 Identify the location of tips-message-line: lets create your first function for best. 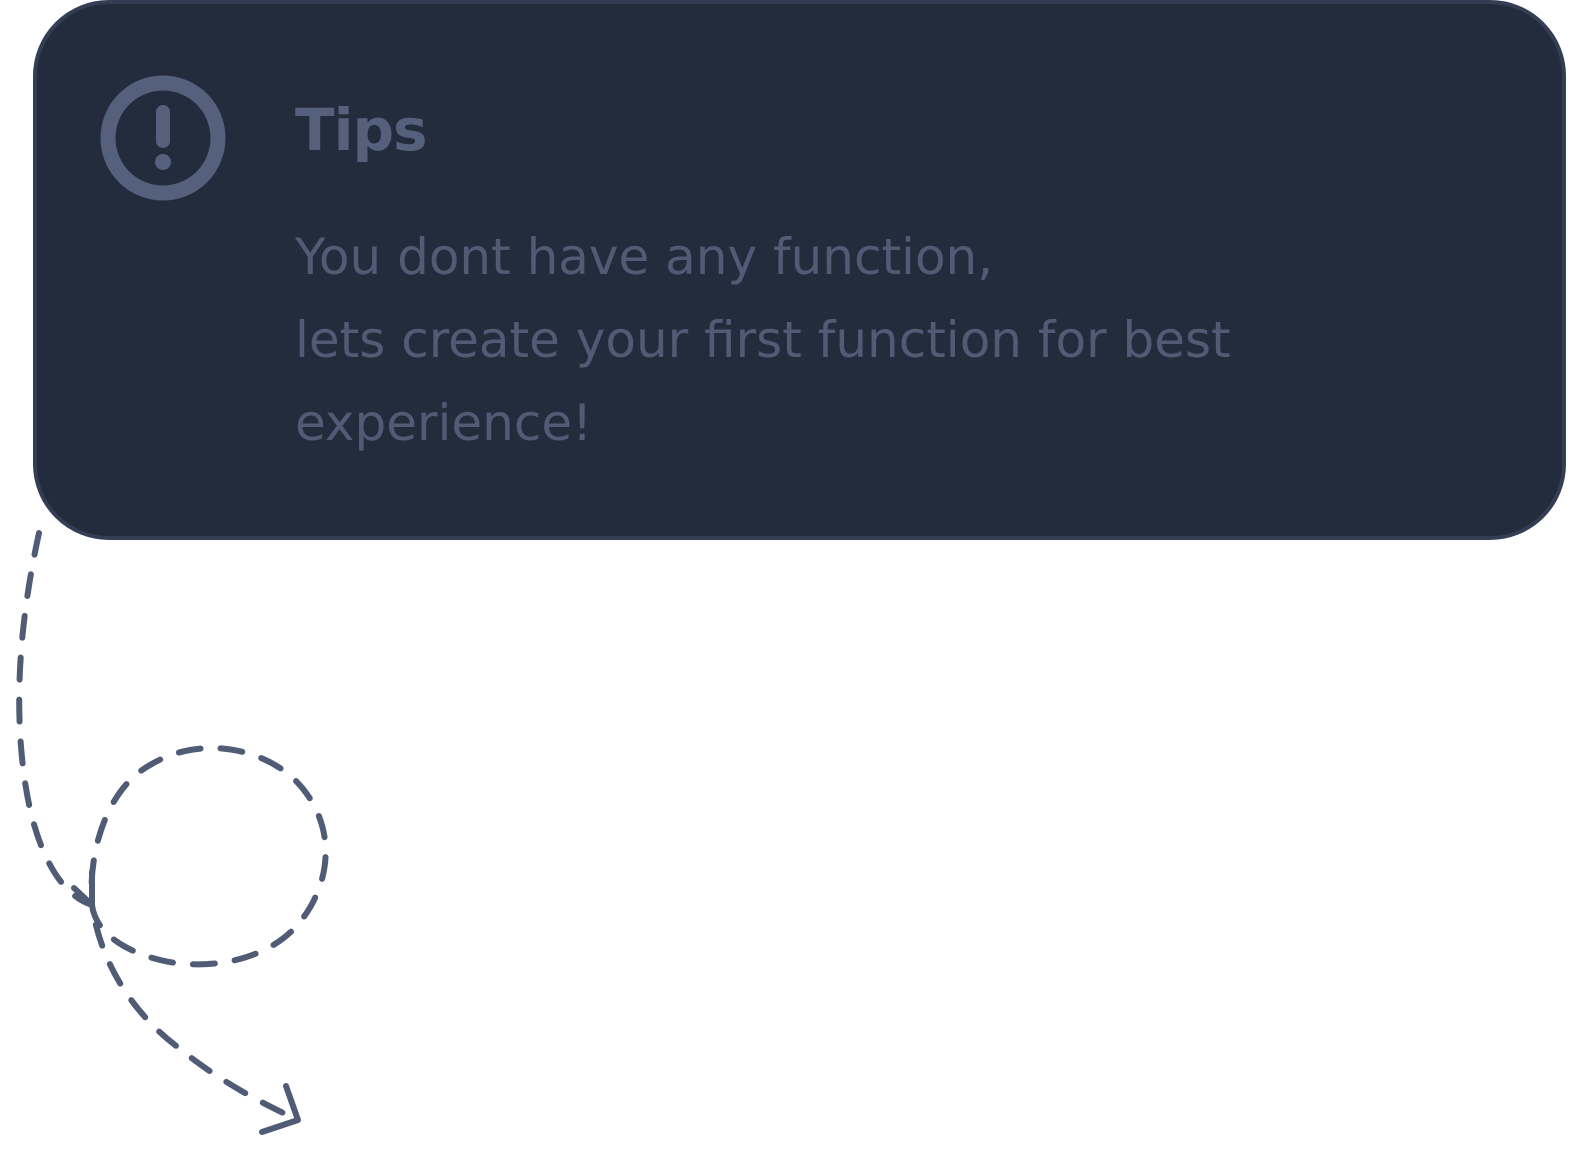
(763, 340).